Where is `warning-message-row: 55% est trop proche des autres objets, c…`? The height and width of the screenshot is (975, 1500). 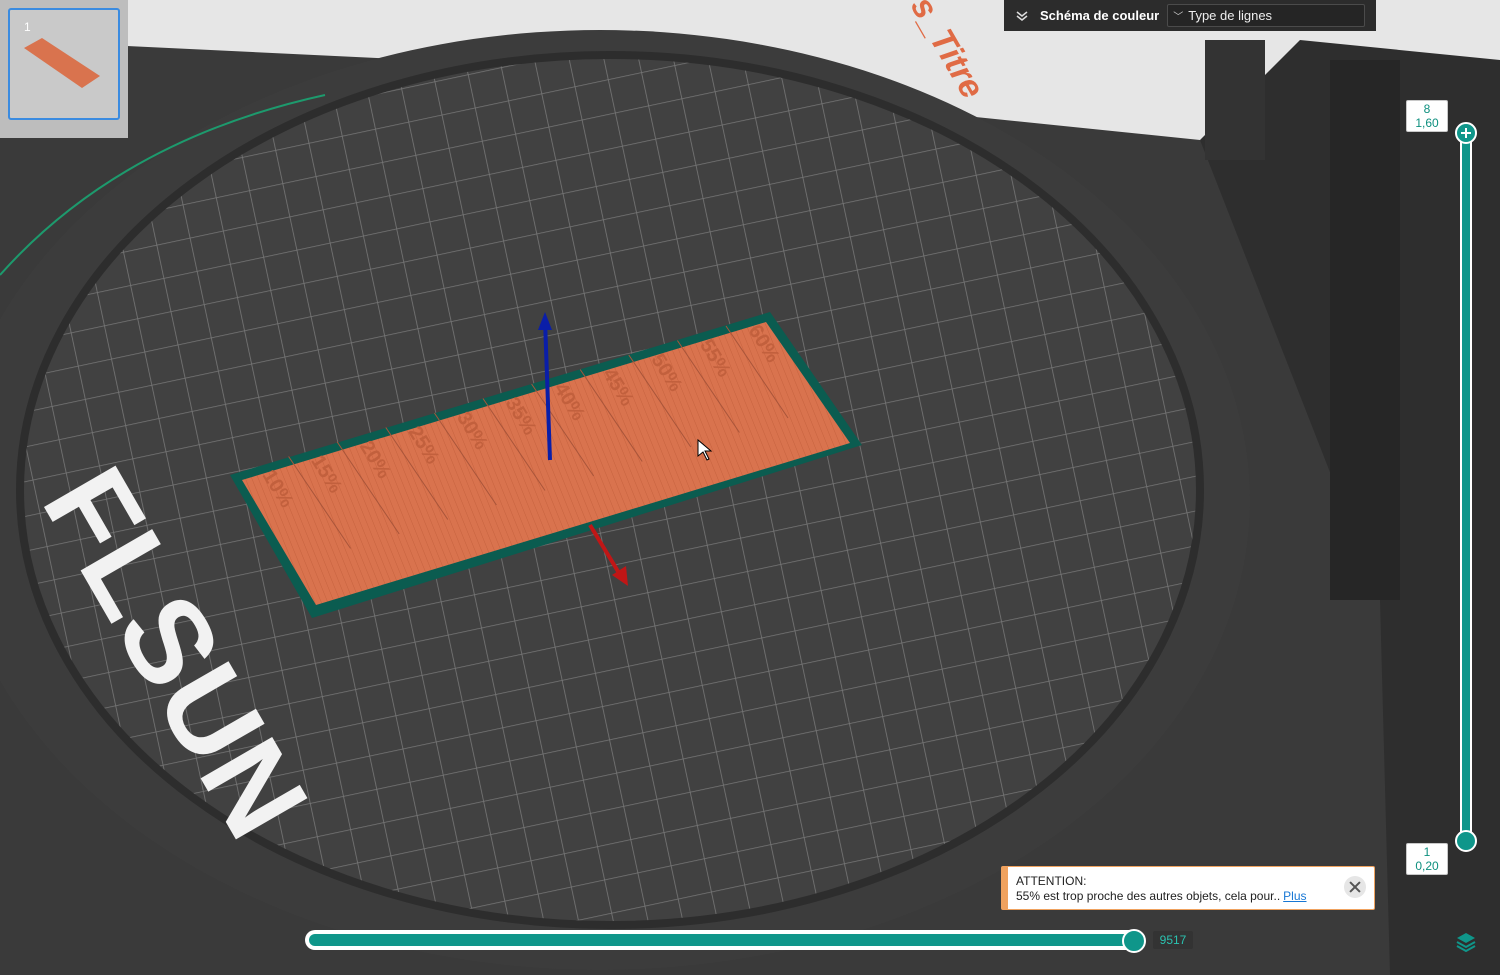
warning-message-row: 55% est trop proche des autres objets, c… is located at coordinates (1161, 896).